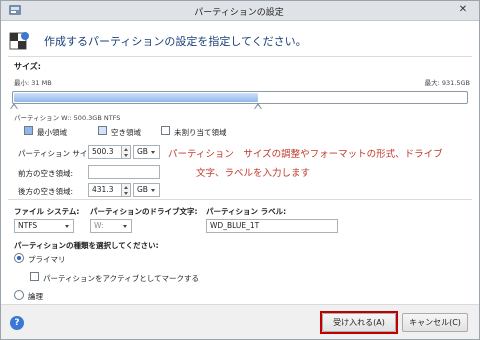 The image size is (480, 340). What do you see at coordinates (86, 245) in the screenshot?
I see `partition-type-label: パーティションの種類を選択してください:` at bounding box center [86, 245].